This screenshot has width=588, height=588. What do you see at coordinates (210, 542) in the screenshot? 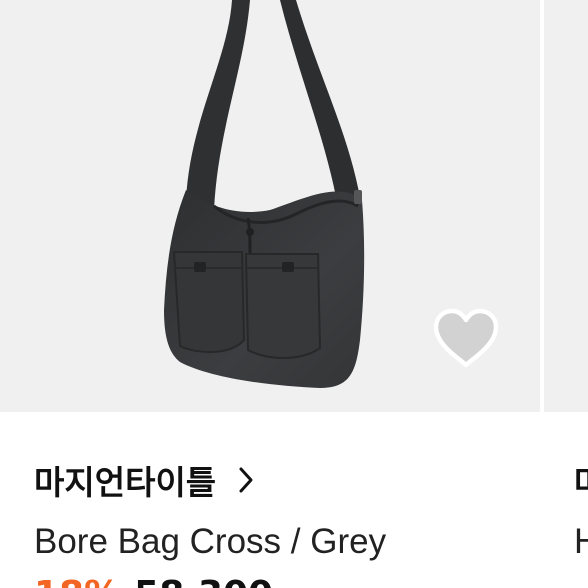
I see `product-name: Bore Bag Cross / Grey` at bounding box center [210, 542].